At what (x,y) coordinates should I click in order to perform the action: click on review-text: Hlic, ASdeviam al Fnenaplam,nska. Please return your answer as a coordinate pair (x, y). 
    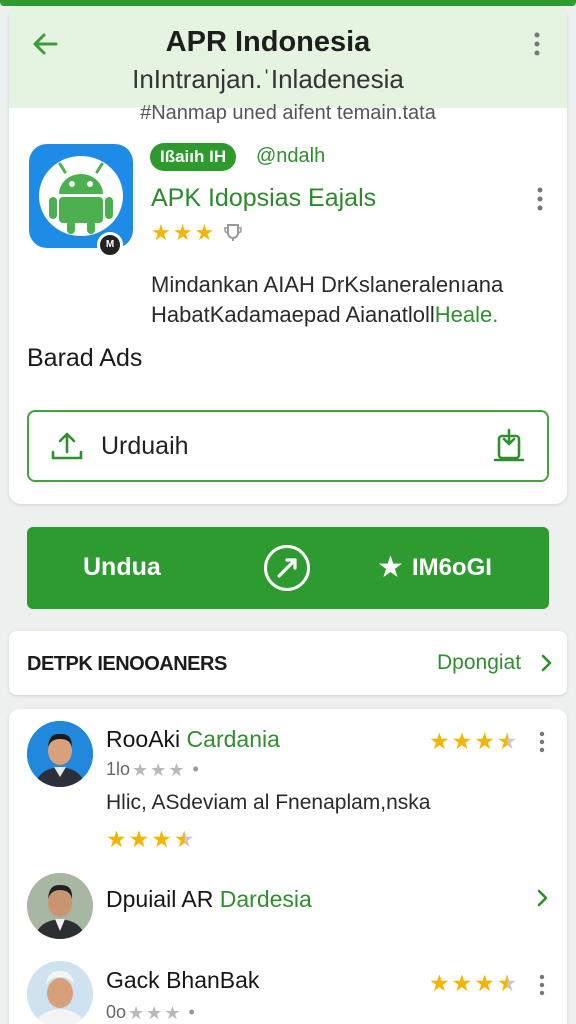
    Looking at the image, I should click on (268, 802).